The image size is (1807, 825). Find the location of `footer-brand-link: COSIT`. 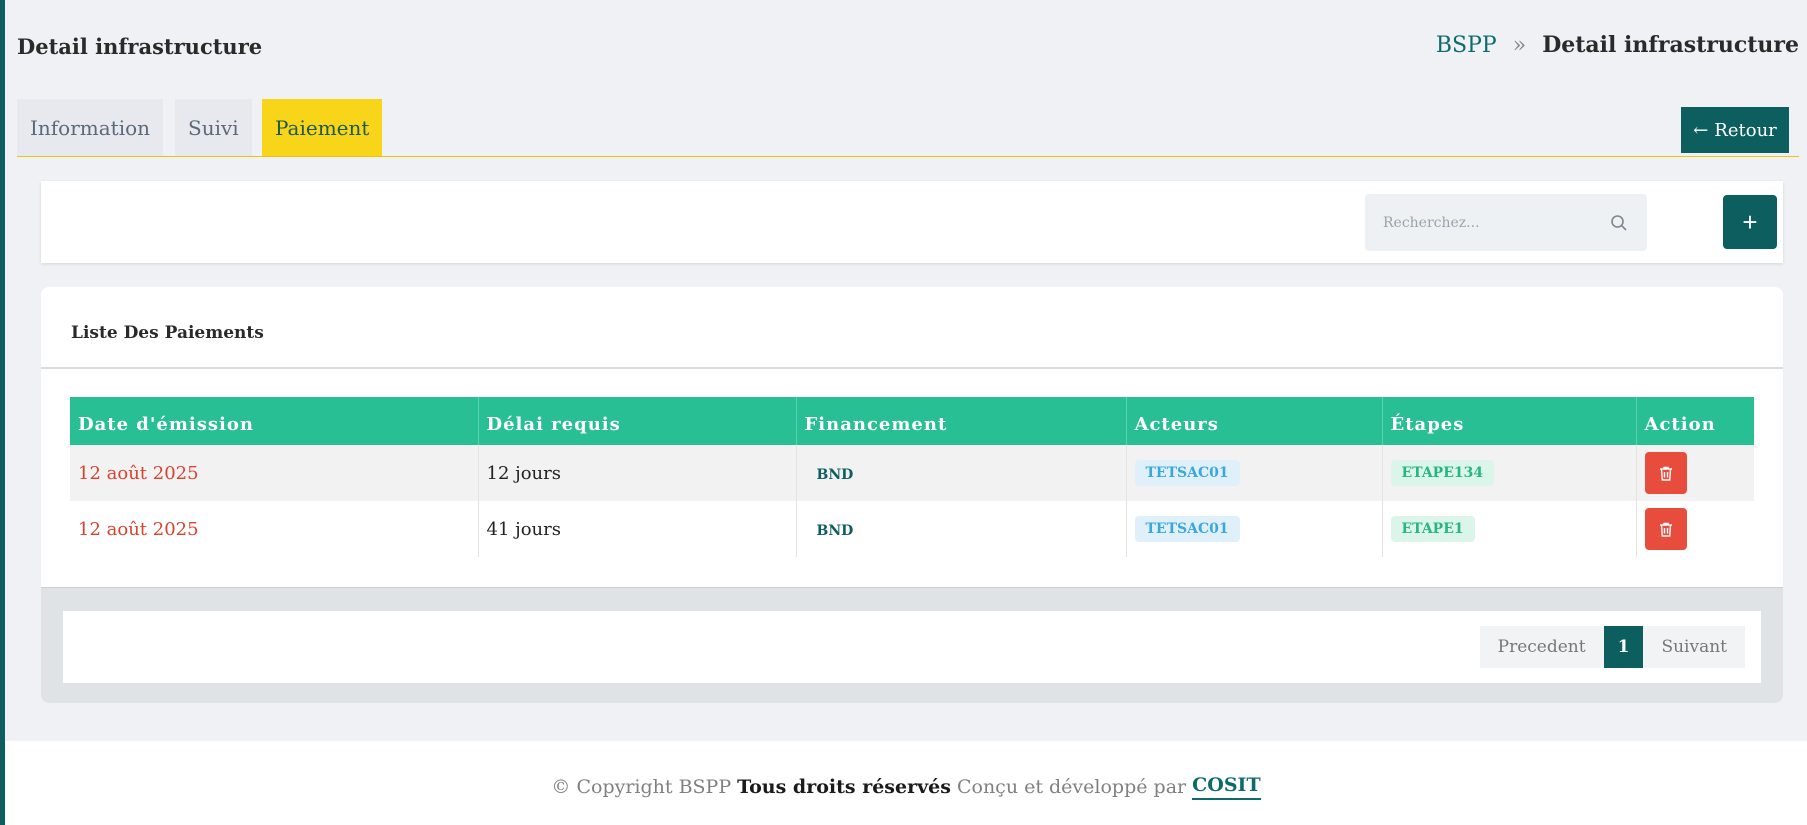

footer-brand-link: COSIT is located at coordinates (1226, 787).